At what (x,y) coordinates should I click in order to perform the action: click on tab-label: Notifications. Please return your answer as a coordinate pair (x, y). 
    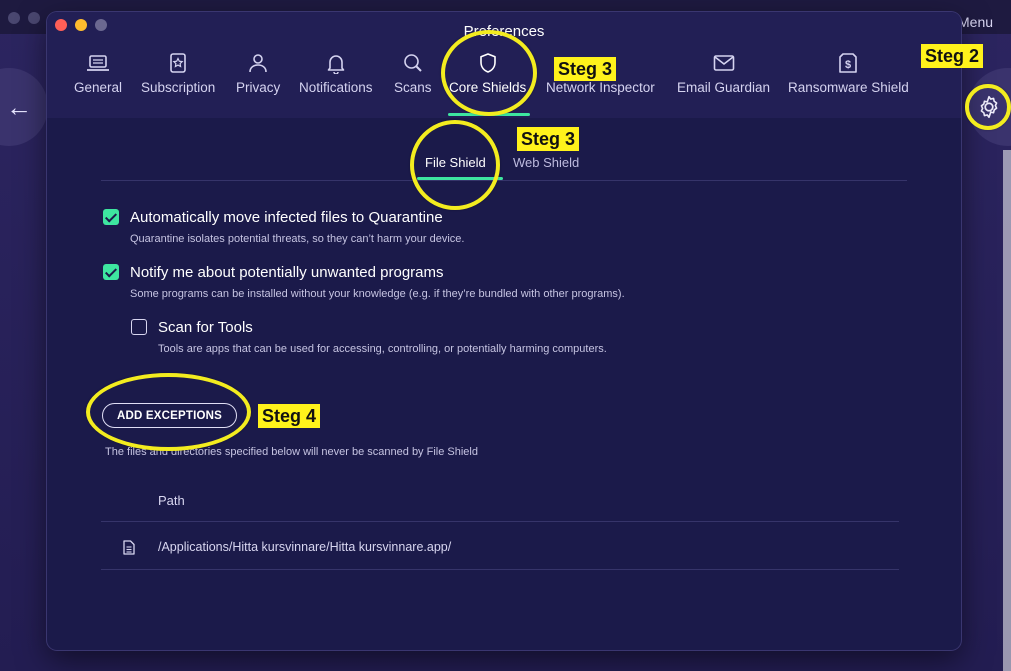
    Looking at the image, I should click on (336, 87).